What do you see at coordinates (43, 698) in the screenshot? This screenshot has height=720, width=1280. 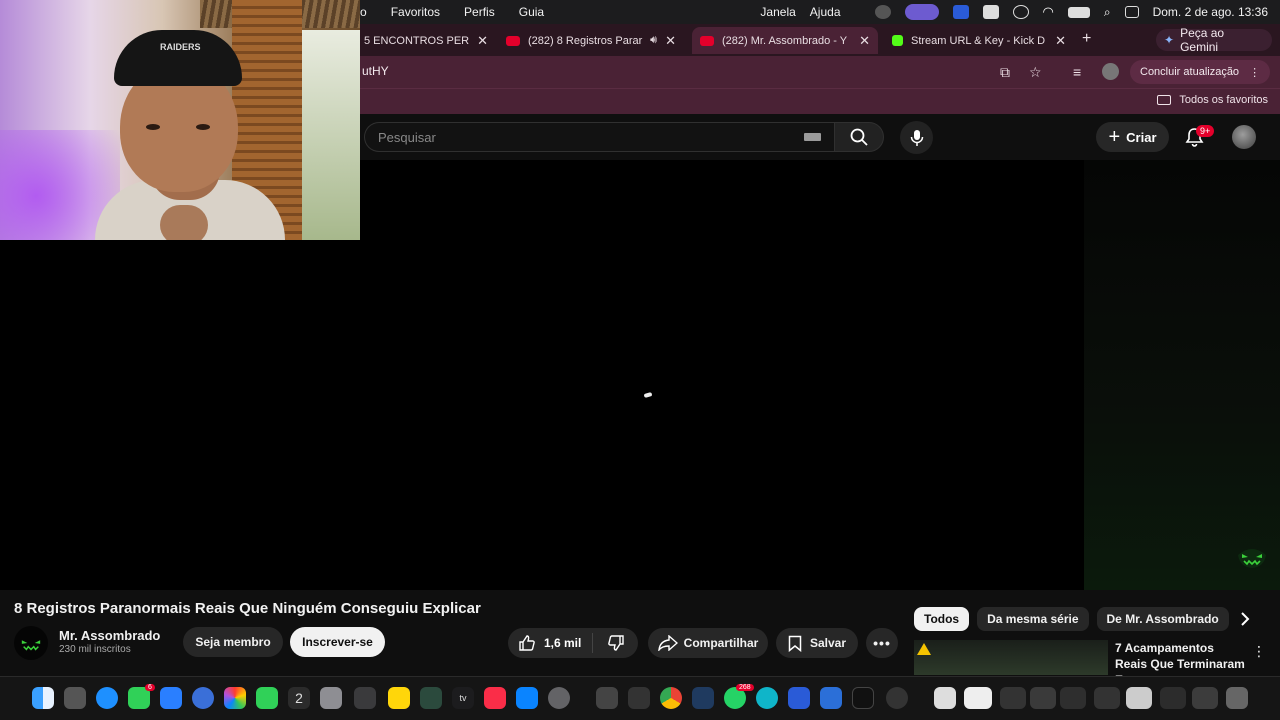 I see `finder-icon` at bounding box center [43, 698].